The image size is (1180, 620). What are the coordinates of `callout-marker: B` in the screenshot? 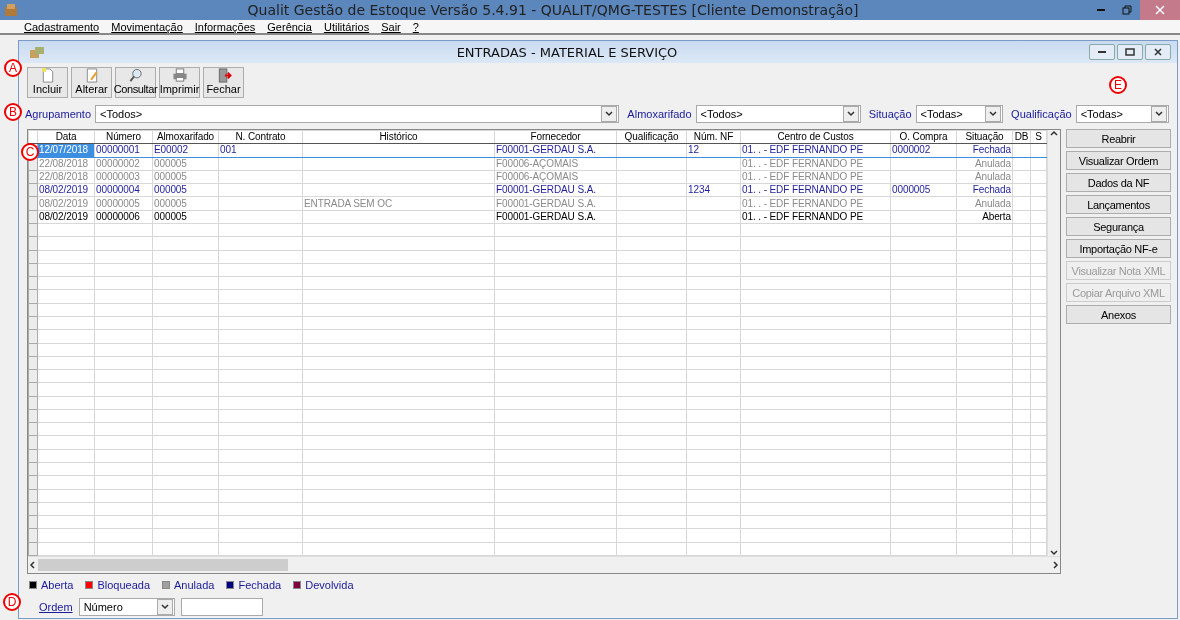 It's located at (13, 112).